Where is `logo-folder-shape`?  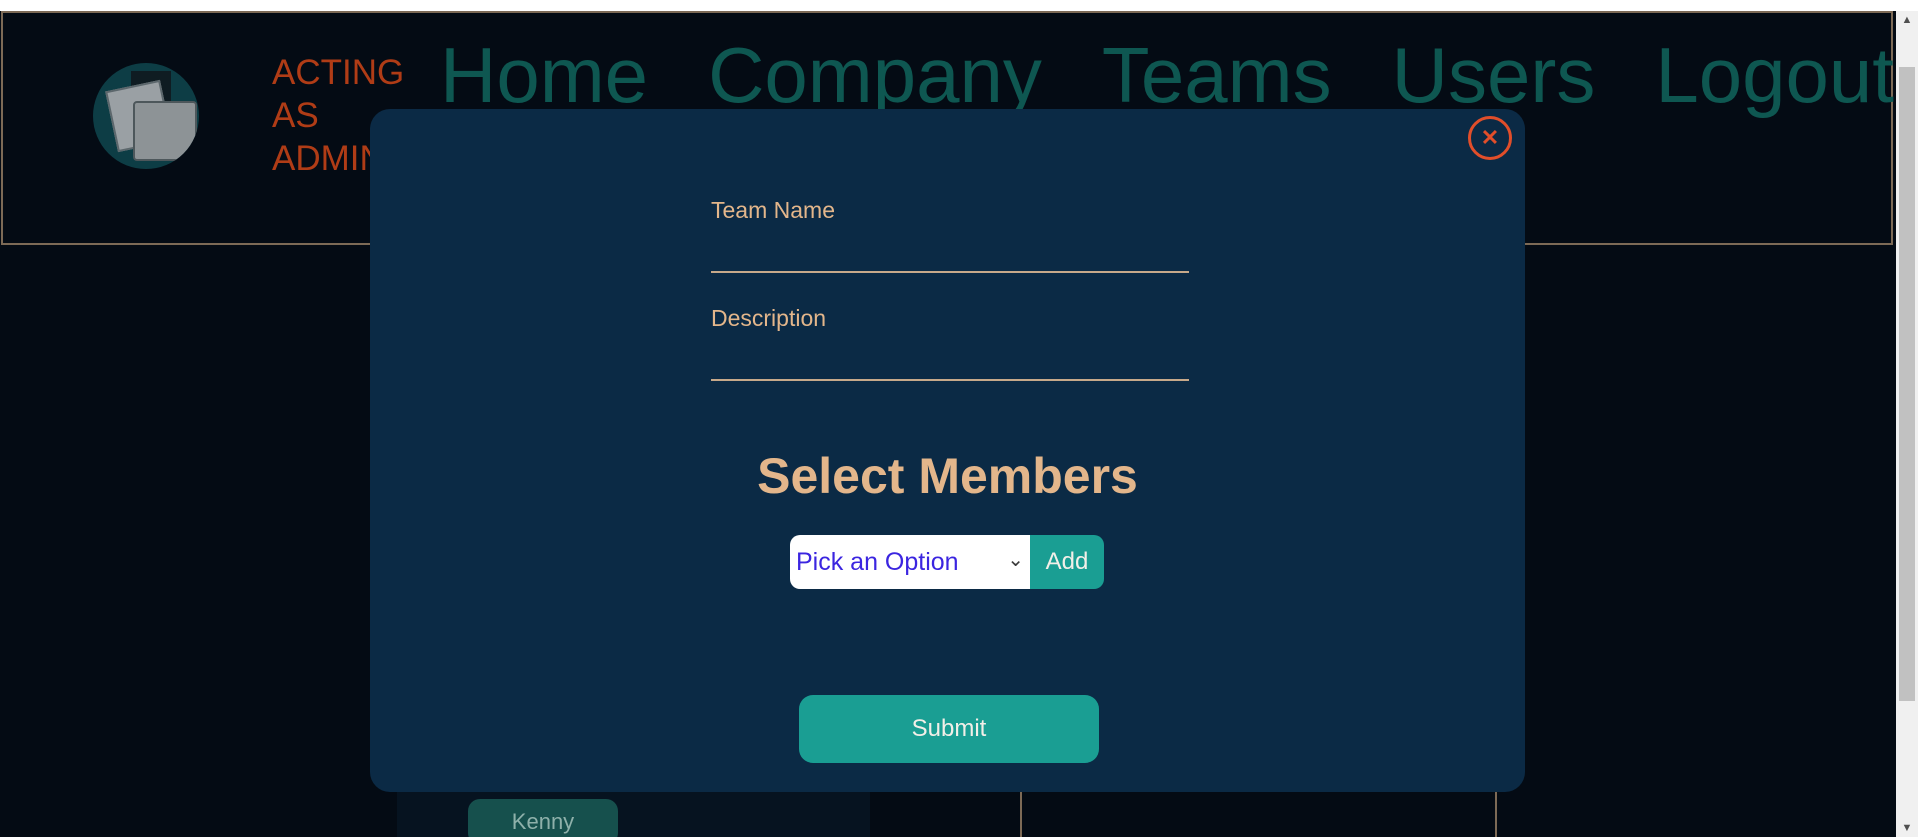
logo-folder-shape is located at coordinates (165, 131).